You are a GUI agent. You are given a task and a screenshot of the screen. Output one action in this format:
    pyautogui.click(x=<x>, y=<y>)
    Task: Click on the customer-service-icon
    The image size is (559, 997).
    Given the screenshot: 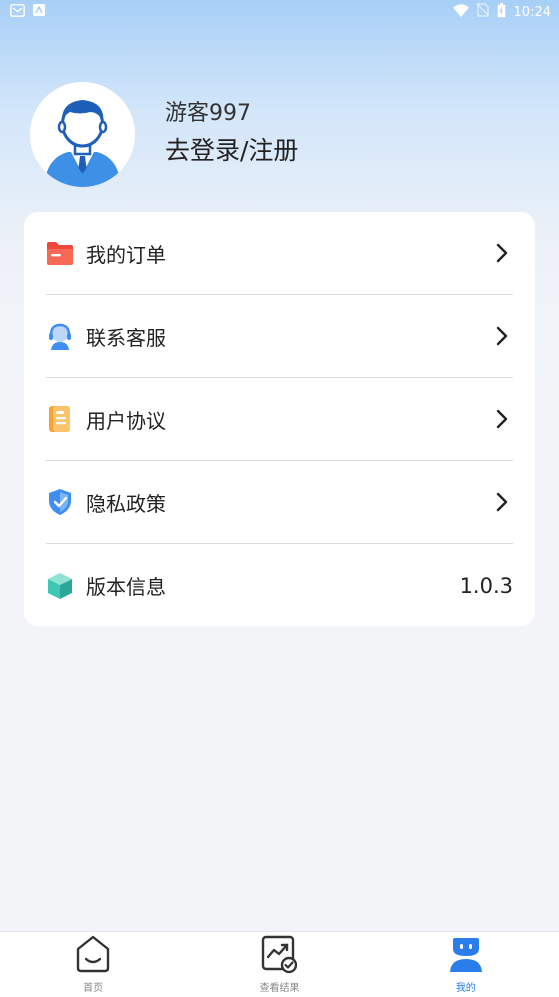 What is the action you would take?
    pyautogui.click(x=60, y=336)
    